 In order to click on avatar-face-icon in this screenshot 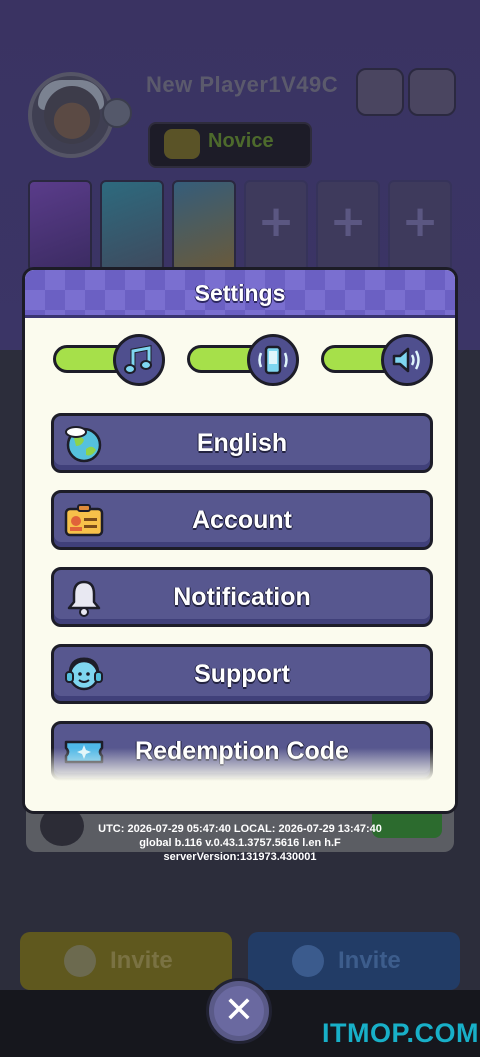, I will do `click(72, 115)`.